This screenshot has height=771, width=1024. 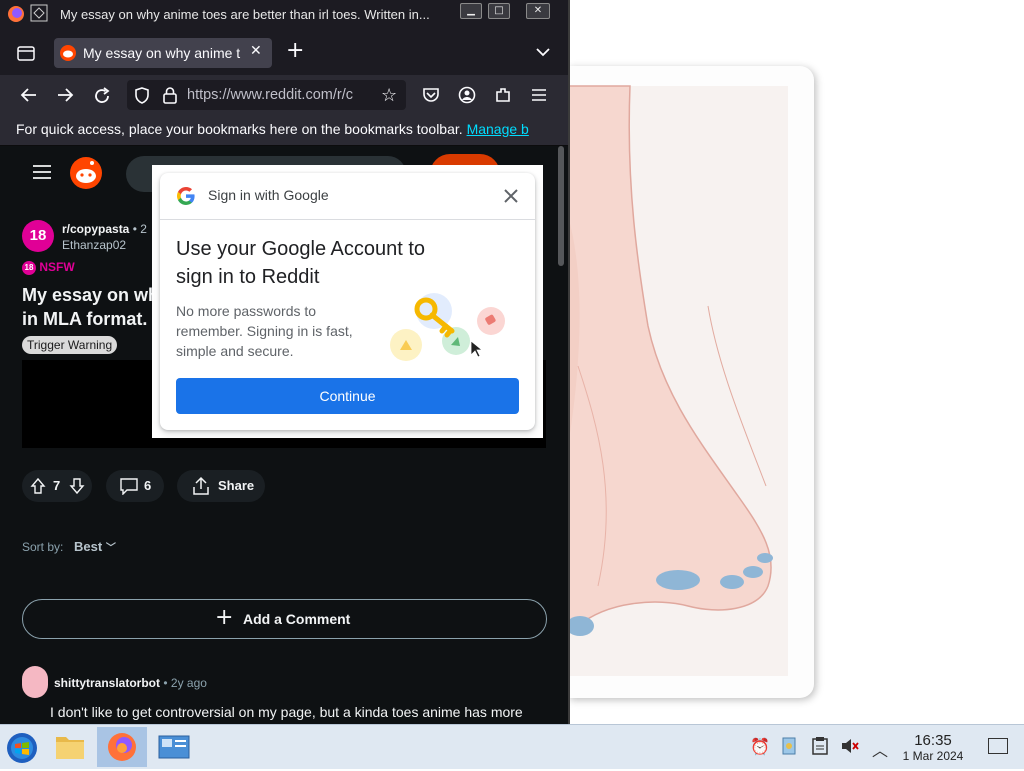 What do you see at coordinates (29, 267) in the screenshot?
I see `nsfw-icon: 18` at bounding box center [29, 267].